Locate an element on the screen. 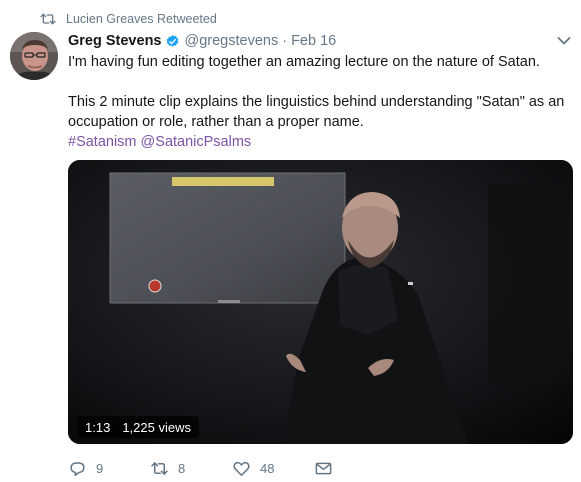  like-button: 48 is located at coordinates (273, 468).